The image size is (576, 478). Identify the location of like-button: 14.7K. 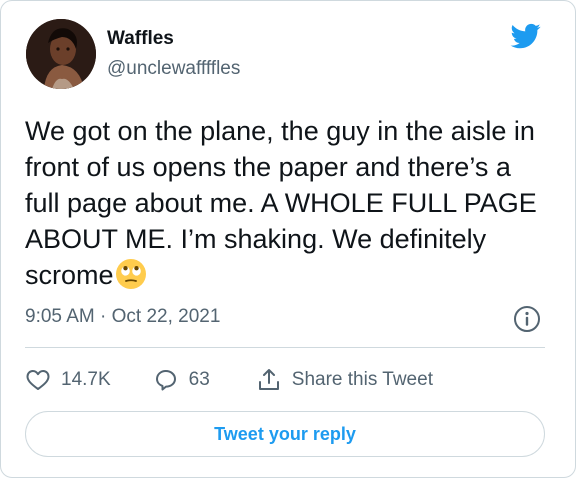
(68, 380).